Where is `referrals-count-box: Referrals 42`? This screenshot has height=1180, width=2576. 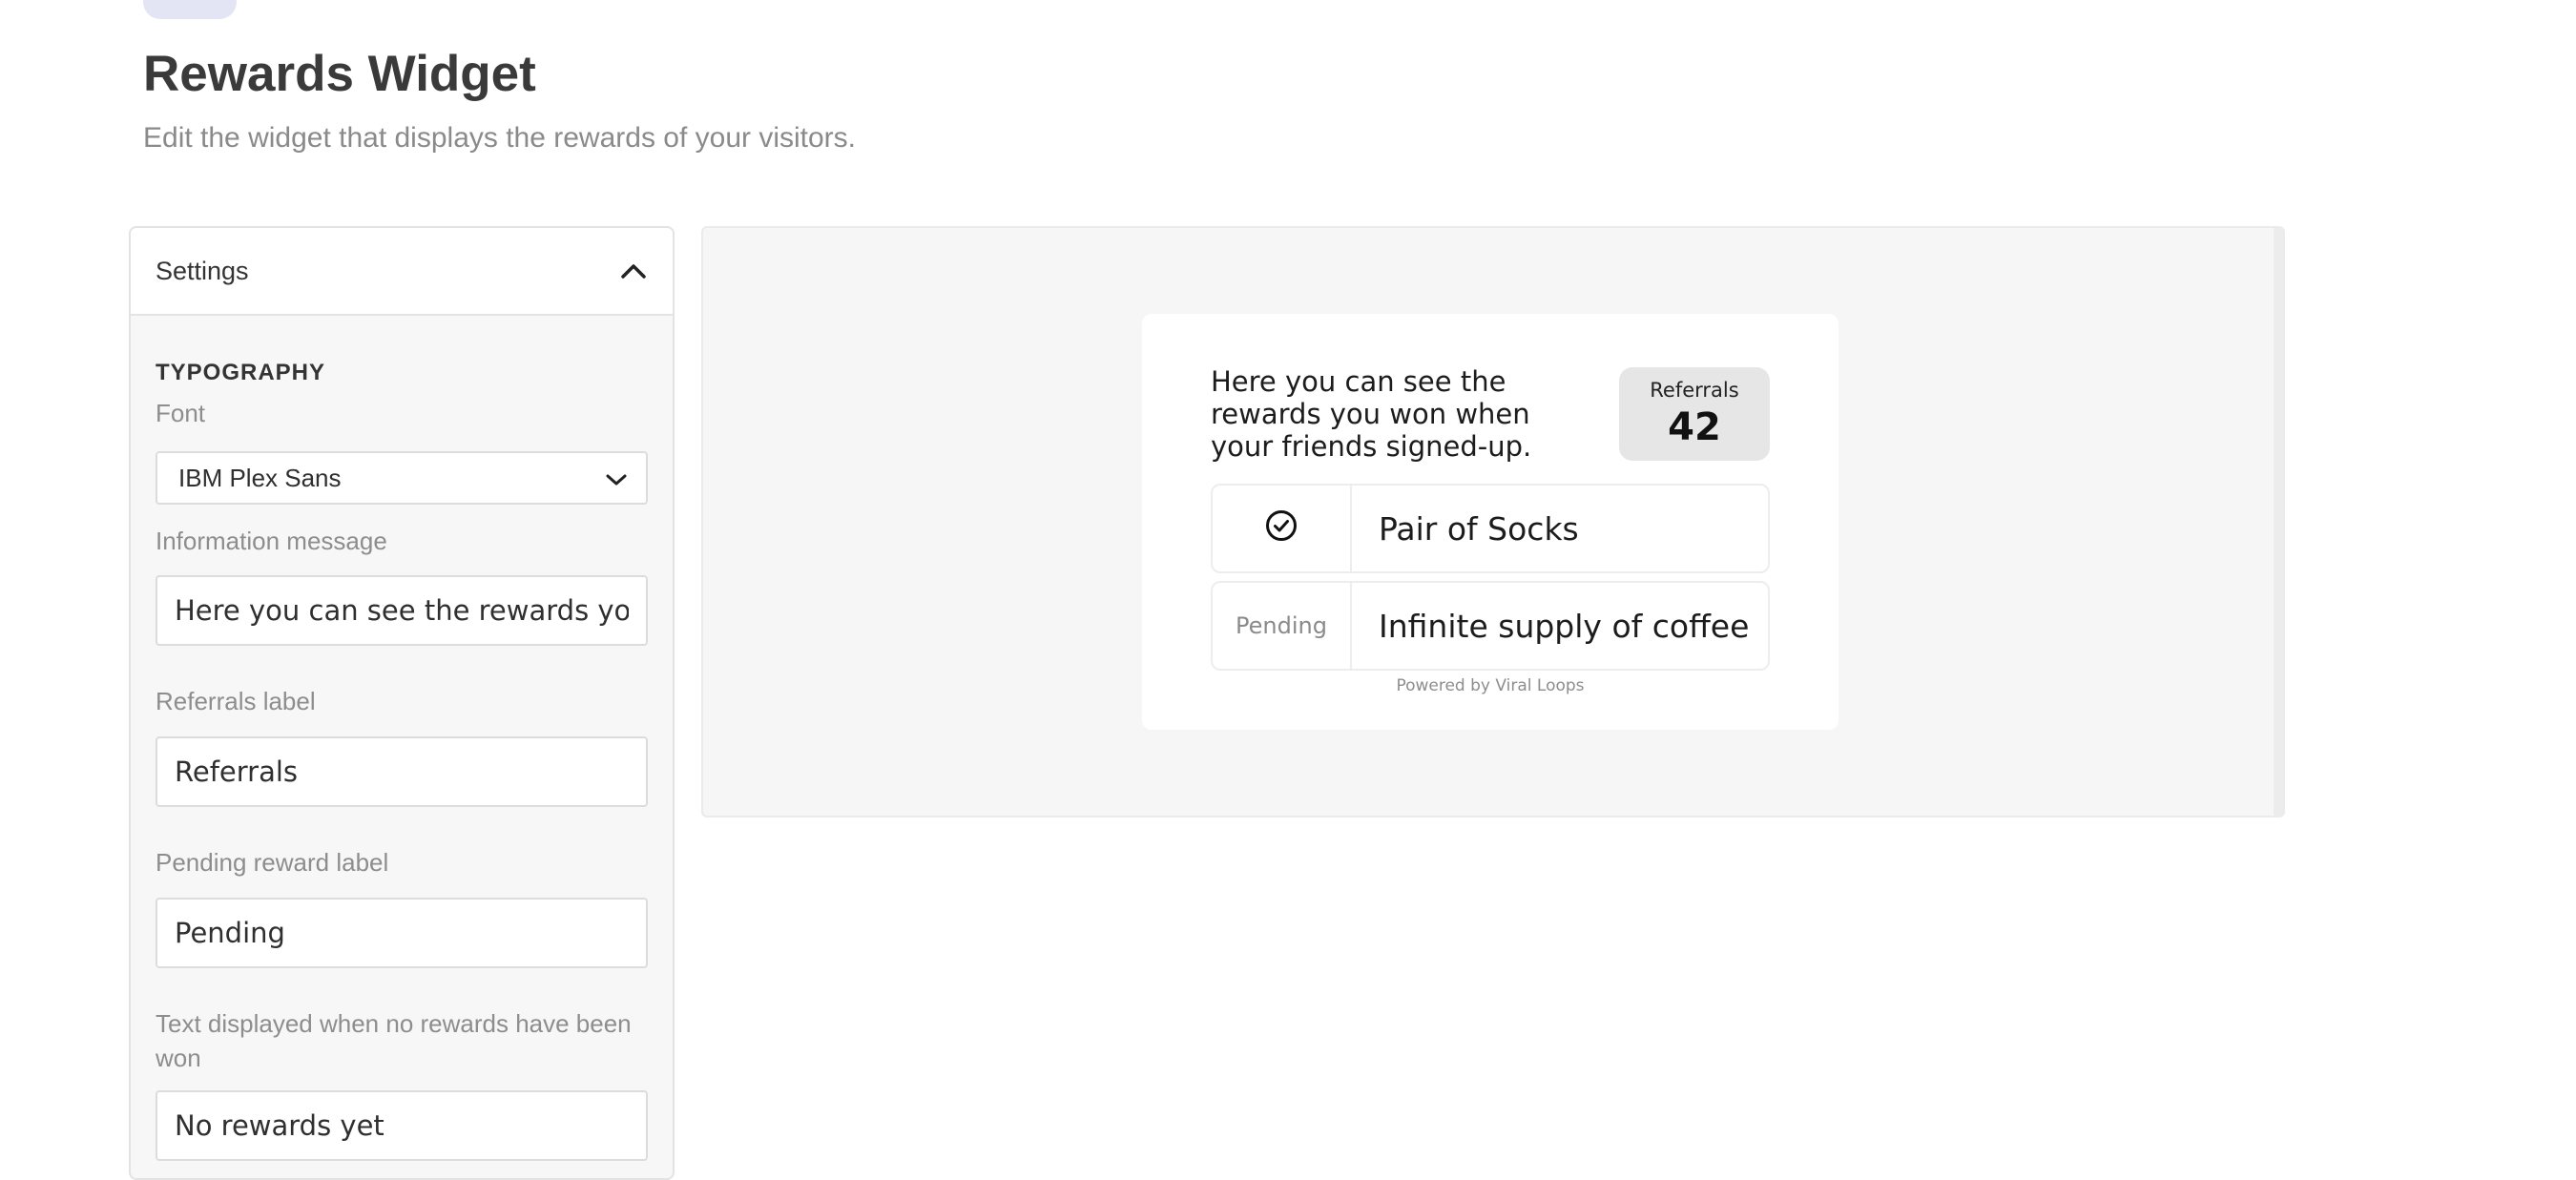
referrals-count-box: Referrals 42 is located at coordinates (1694, 414).